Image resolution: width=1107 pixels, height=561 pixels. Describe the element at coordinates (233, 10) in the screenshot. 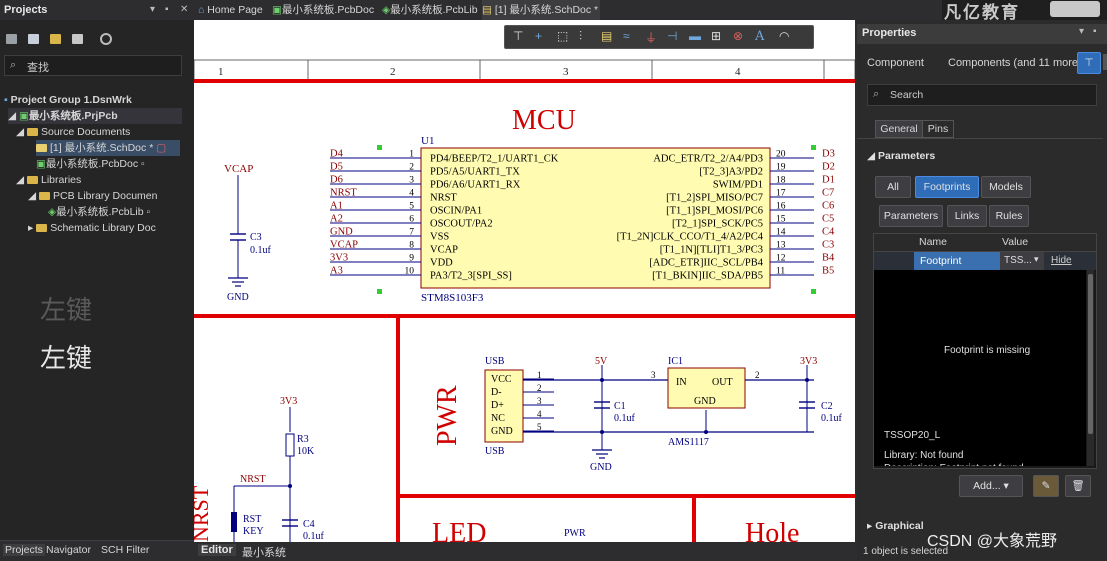

I see `tab-home-page: ⌂ Home Page` at that location.